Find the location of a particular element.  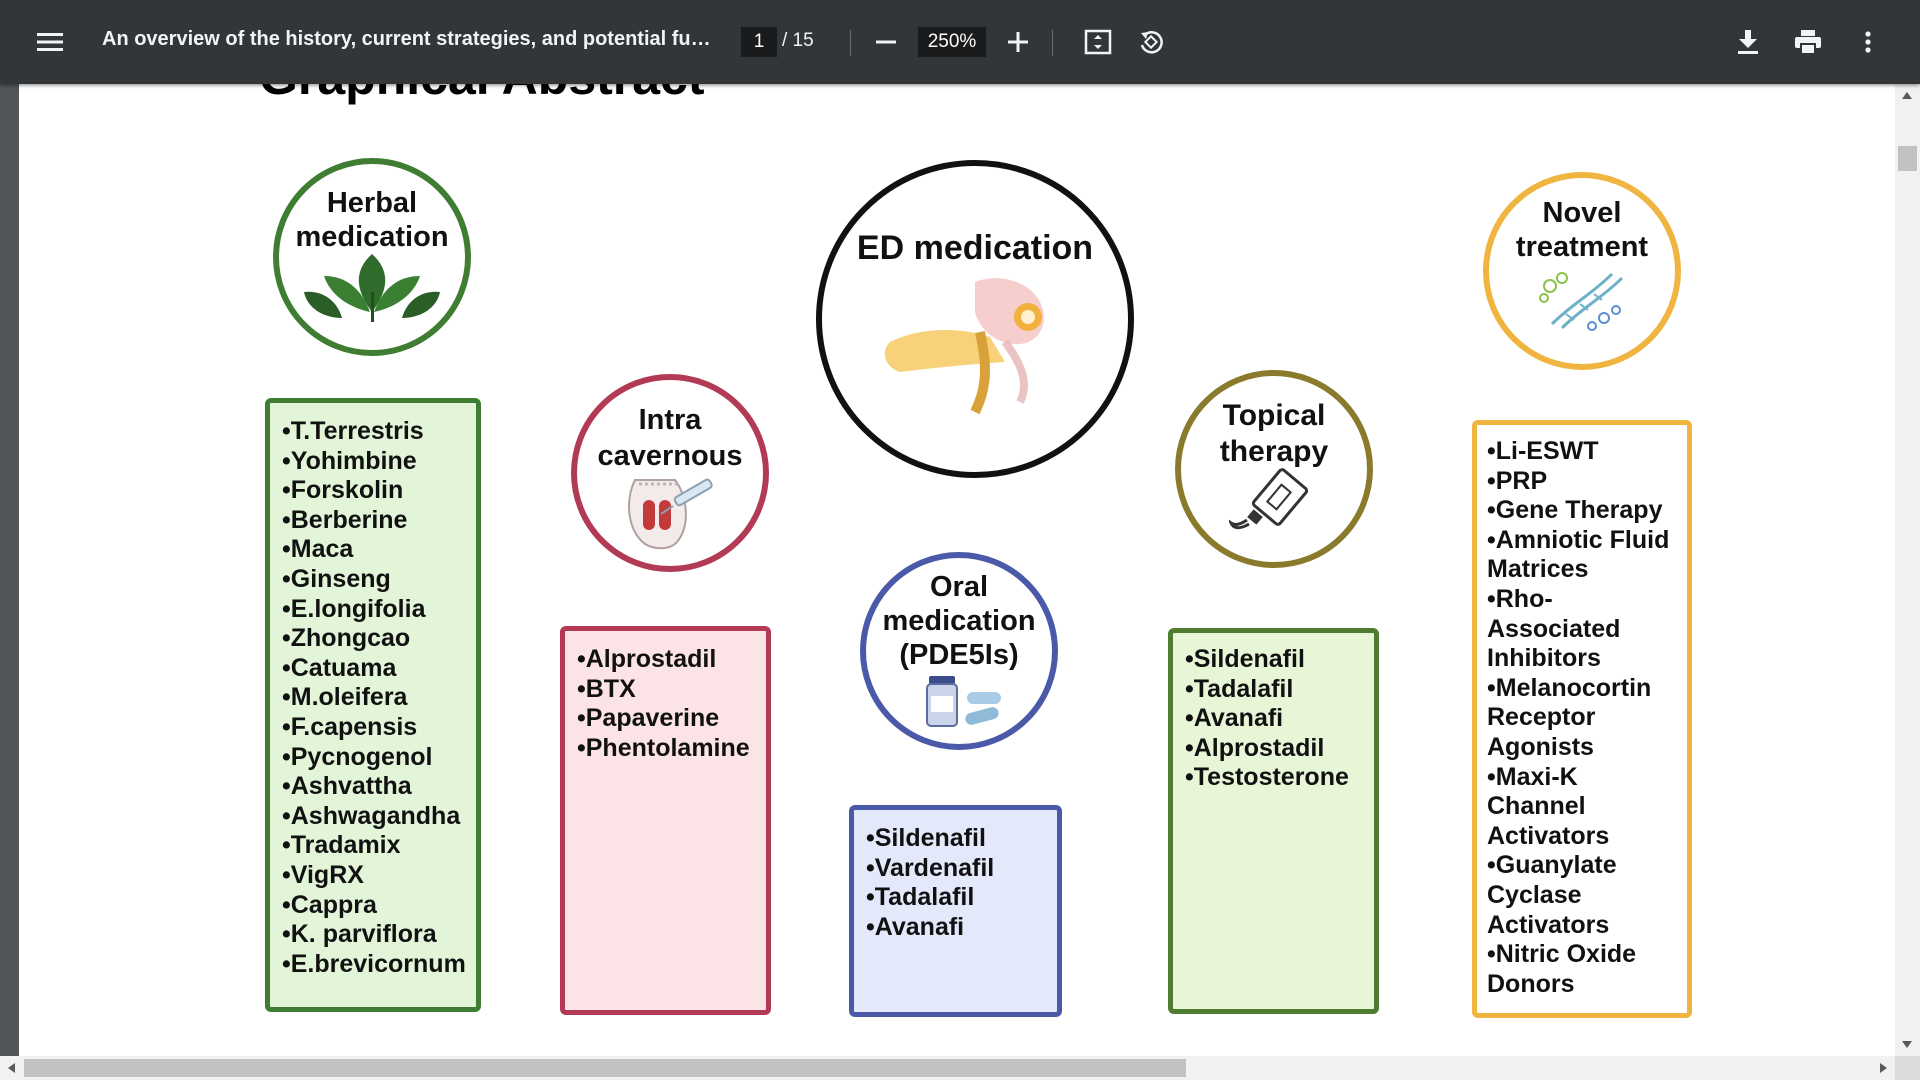

topical-therapy-circle: Topical therapy is located at coordinates (1274, 469).